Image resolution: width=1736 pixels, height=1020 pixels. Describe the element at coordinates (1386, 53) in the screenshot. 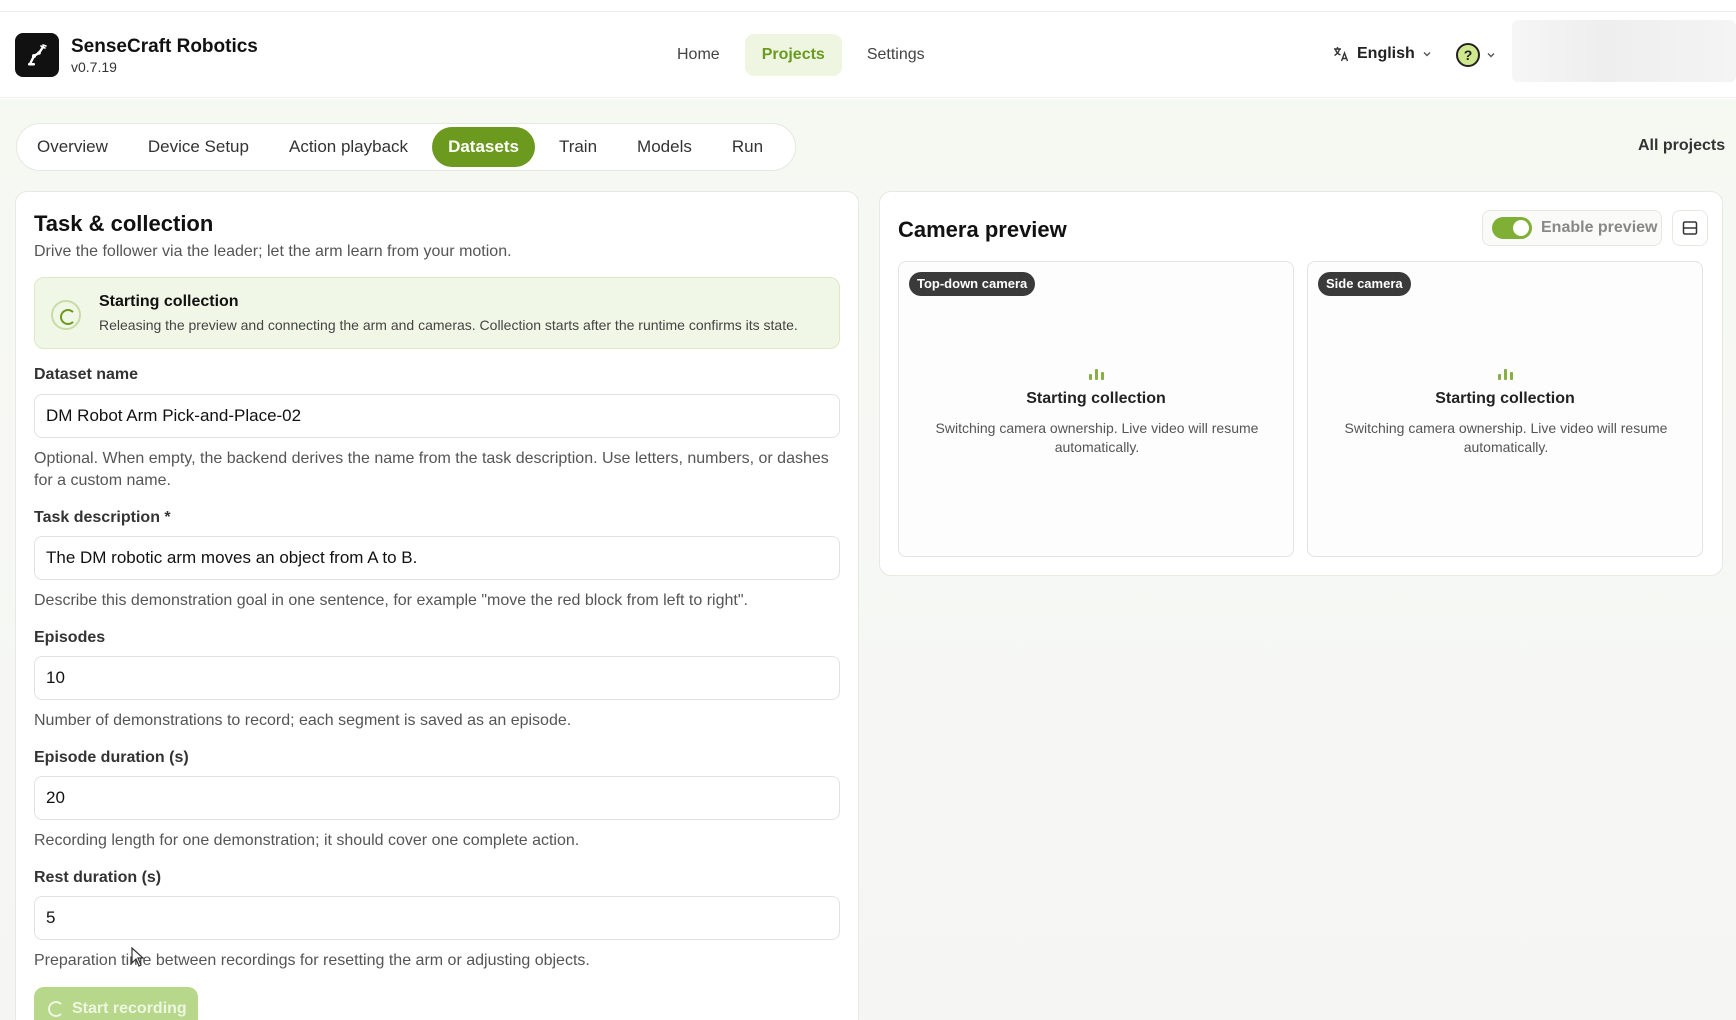

I see `language-label: English` at that location.